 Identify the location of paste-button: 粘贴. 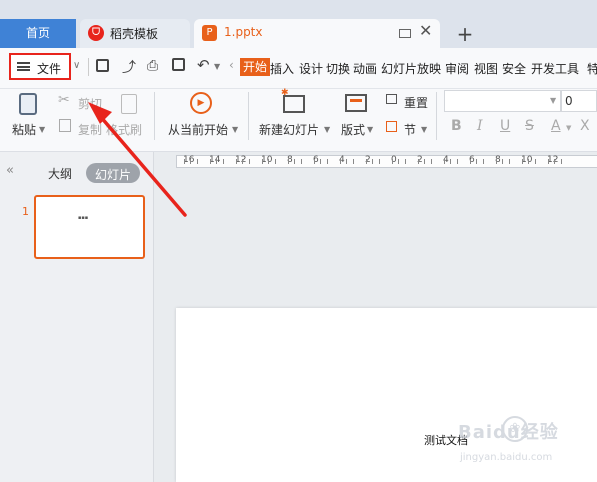
(24, 129).